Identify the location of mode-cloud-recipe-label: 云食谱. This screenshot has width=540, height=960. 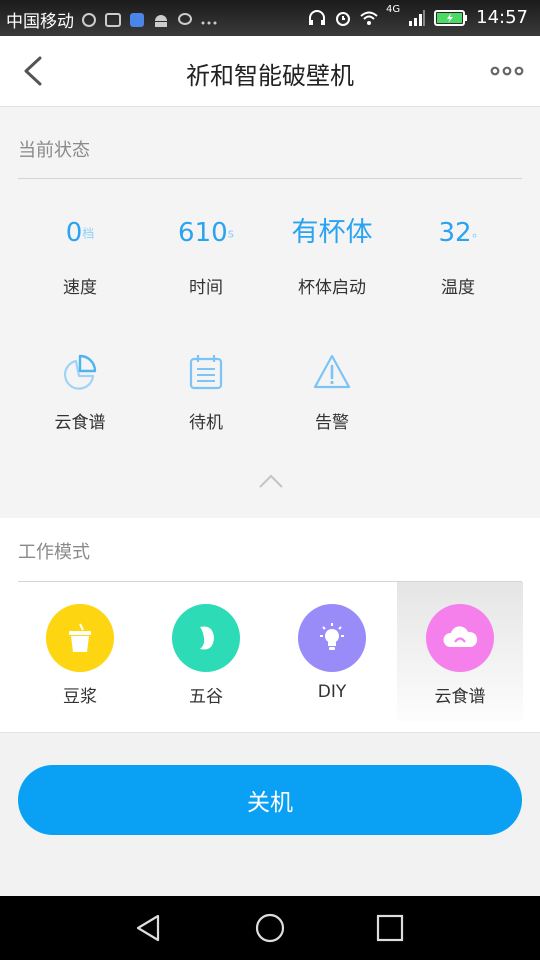
(460, 697).